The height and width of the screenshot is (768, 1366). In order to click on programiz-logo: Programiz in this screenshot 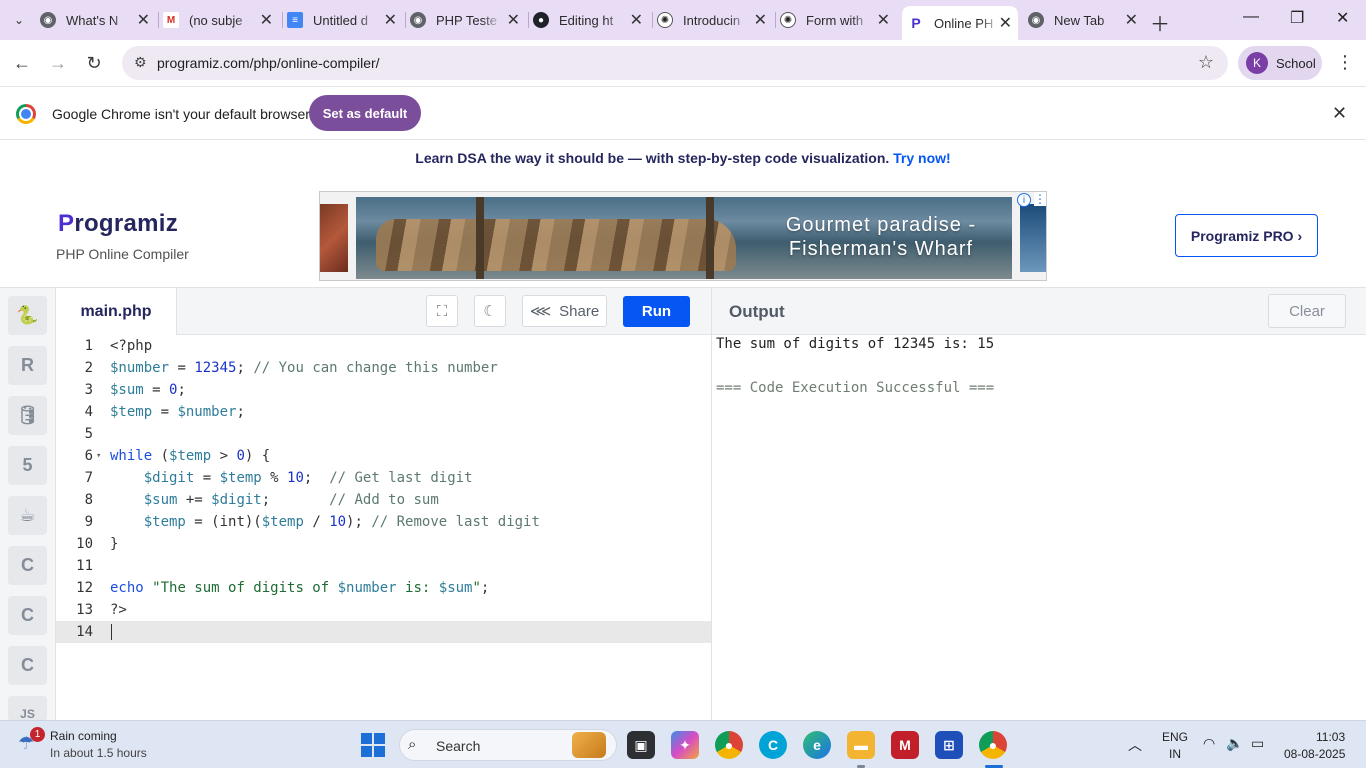, I will do `click(118, 224)`.